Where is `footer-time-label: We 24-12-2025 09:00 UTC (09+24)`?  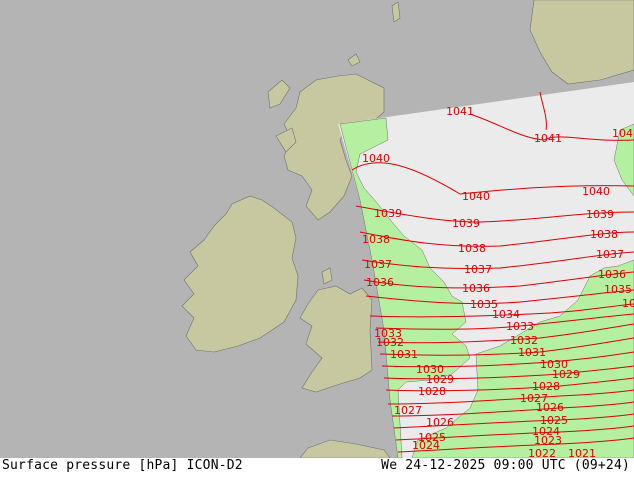
footer-time-label: We 24-12-2025 09:00 UTC (09+24) is located at coordinates (505, 465).